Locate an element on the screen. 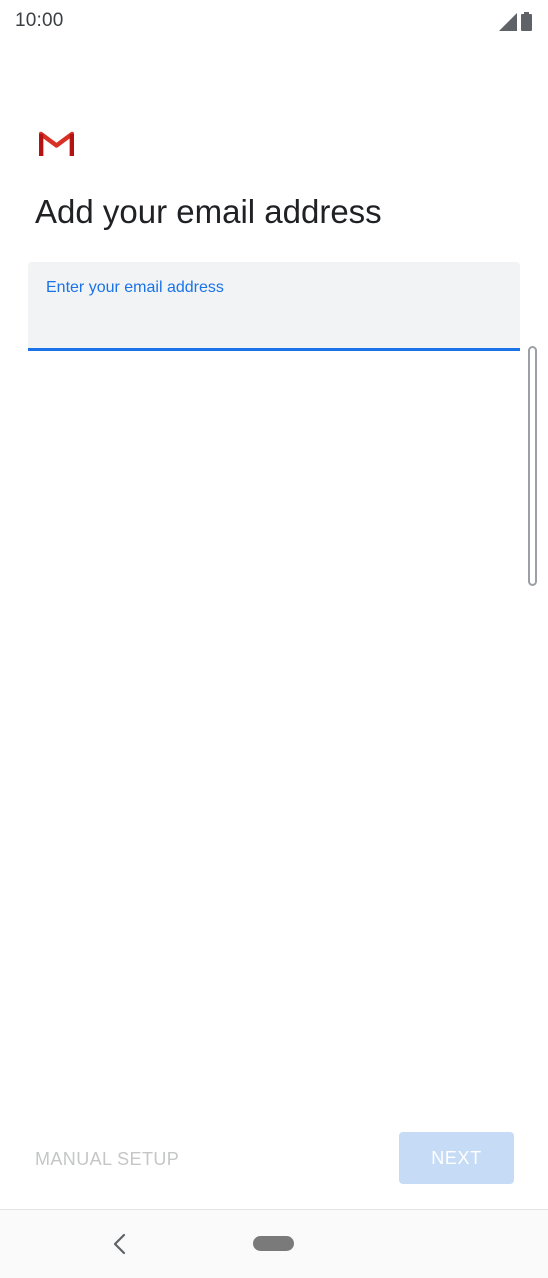  email-field-label: Enter your email address is located at coordinates (135, 287).